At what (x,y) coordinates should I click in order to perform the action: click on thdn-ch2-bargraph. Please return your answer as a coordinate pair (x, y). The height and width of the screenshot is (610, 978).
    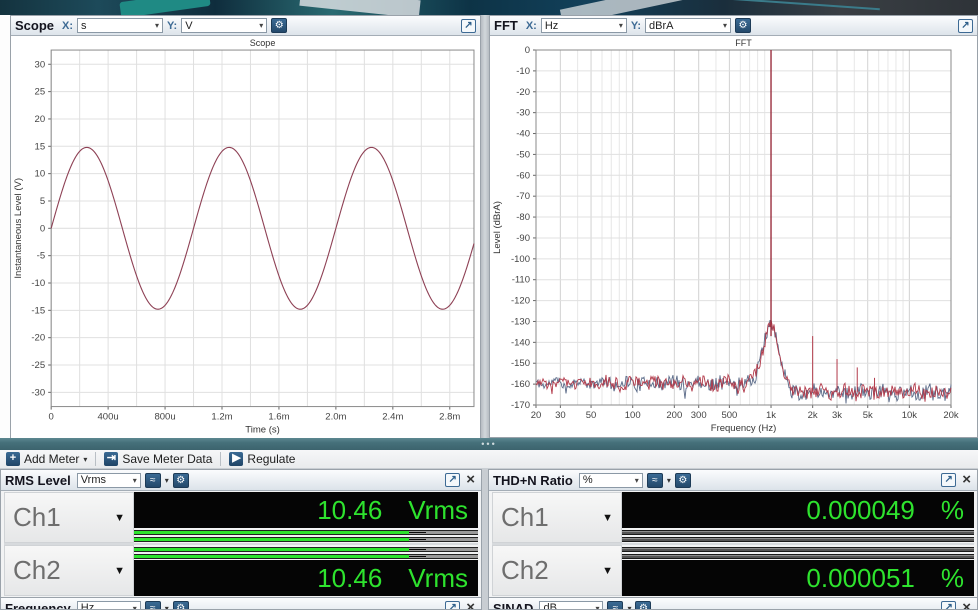
    Looking at the image, I should click on (798, 552).